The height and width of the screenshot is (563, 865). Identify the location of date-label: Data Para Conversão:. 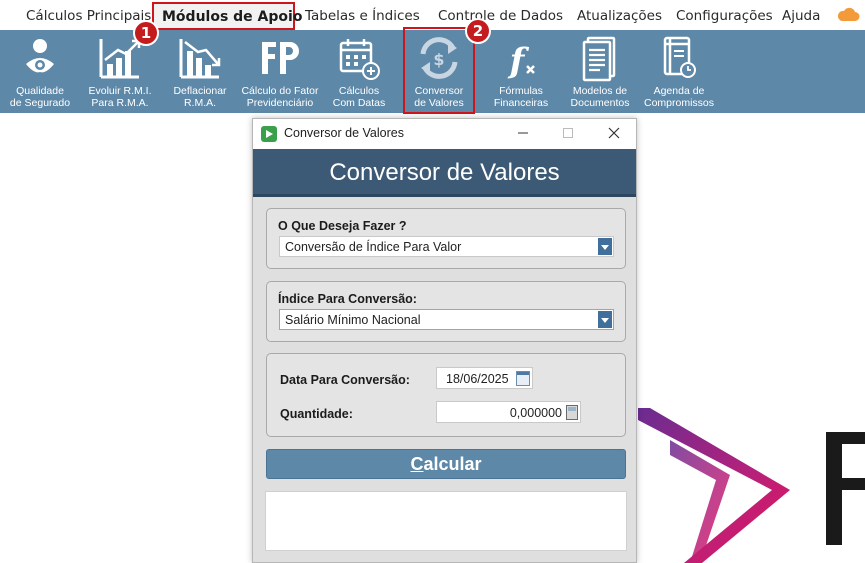
(345, 380).